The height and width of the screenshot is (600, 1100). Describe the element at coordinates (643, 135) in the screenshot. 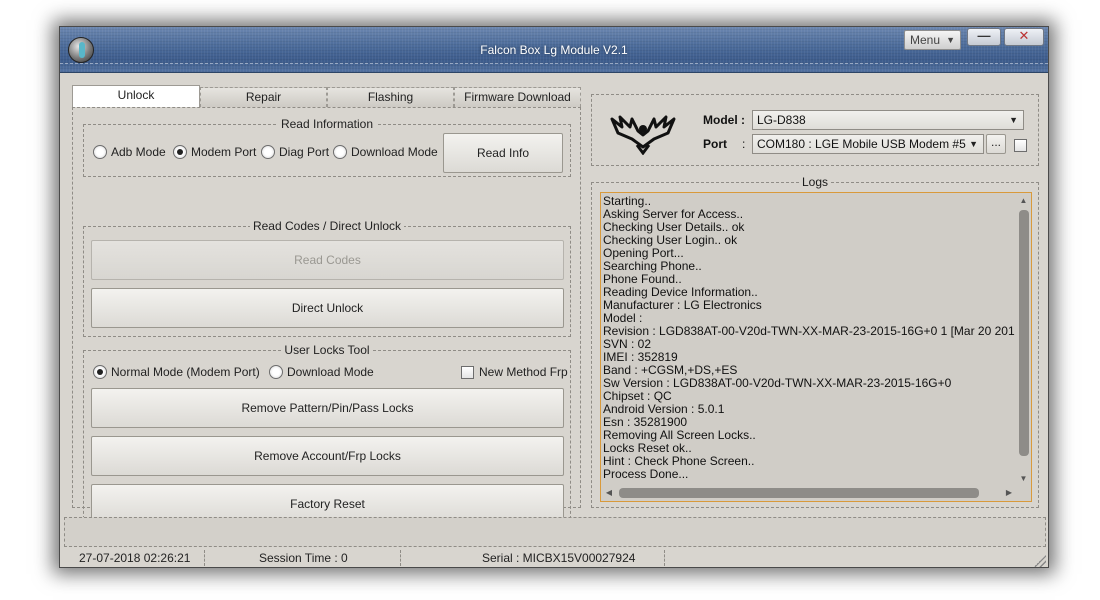

I see `falcon-logo-icon` at that location.